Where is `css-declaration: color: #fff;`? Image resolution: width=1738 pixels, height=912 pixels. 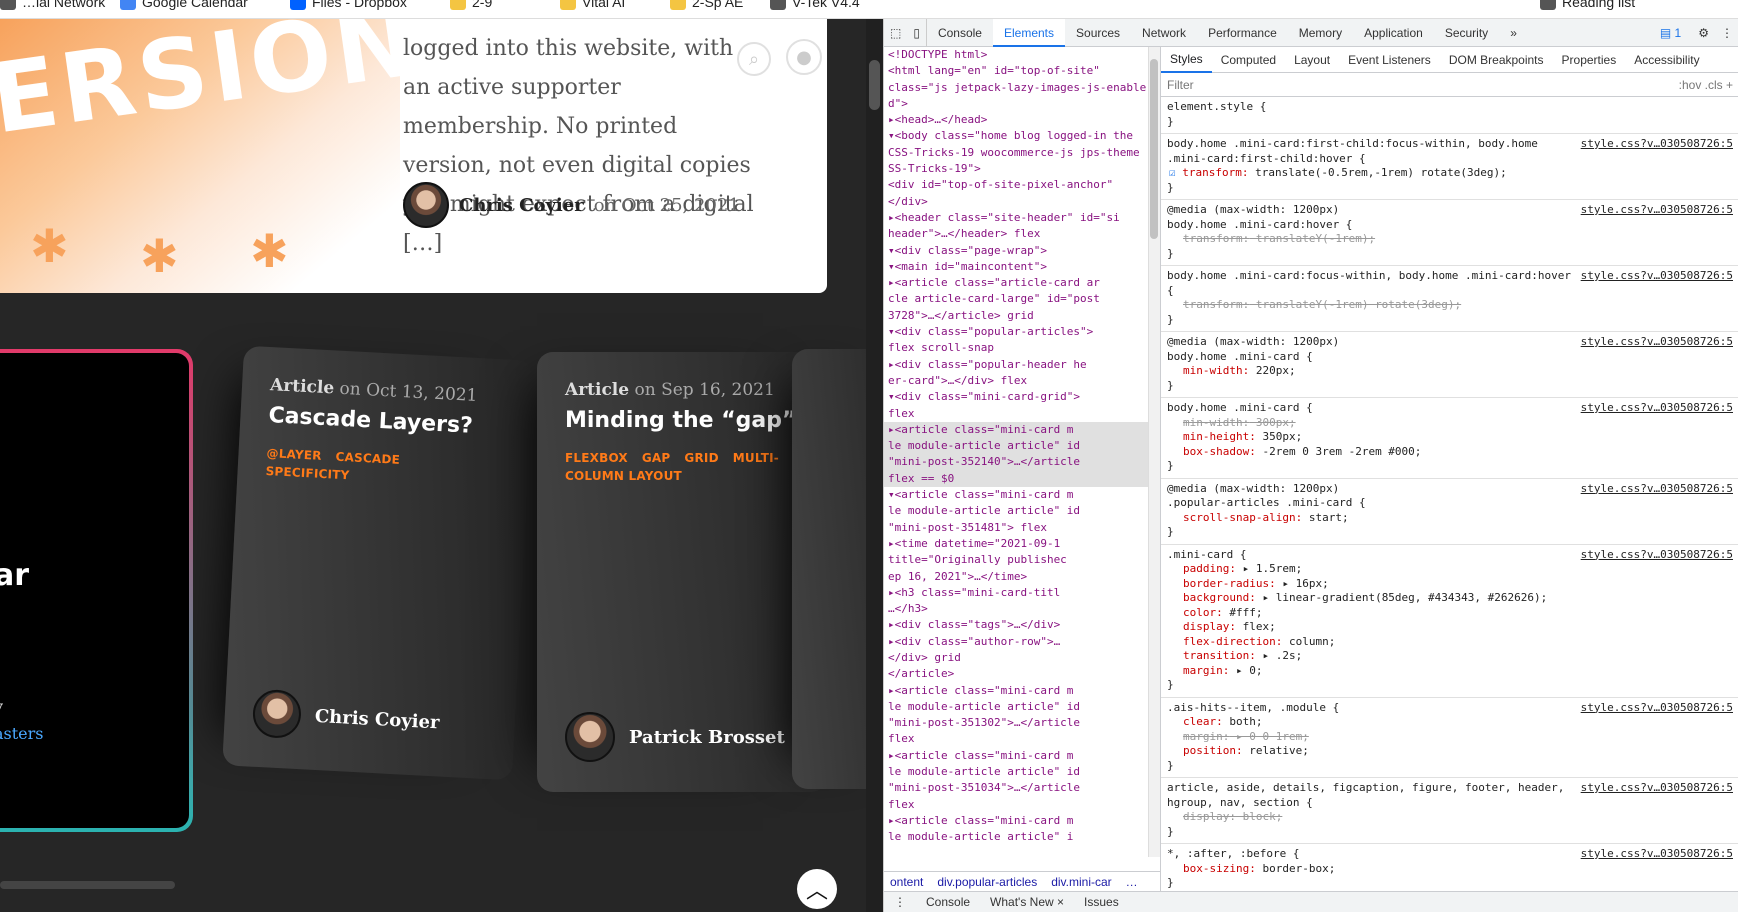
css-declaration: color: #fff; is located at coordinates (1450, 613).